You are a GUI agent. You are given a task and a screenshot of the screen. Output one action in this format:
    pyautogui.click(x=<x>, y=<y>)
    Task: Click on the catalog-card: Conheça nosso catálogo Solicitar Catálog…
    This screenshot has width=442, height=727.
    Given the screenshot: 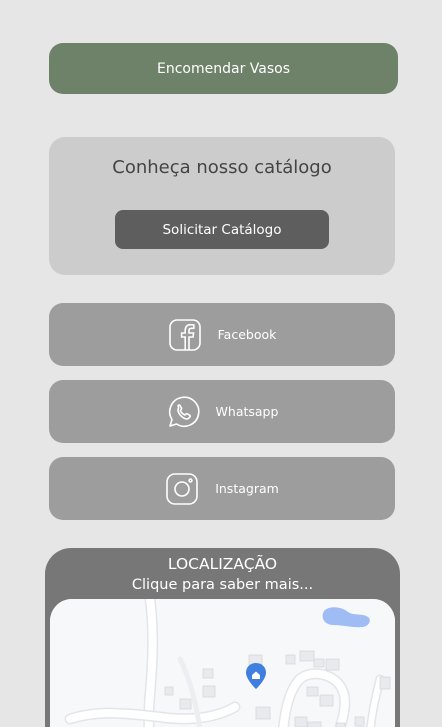 What is the action you would take?
    pyautogui.click(x=222, y=206)
    